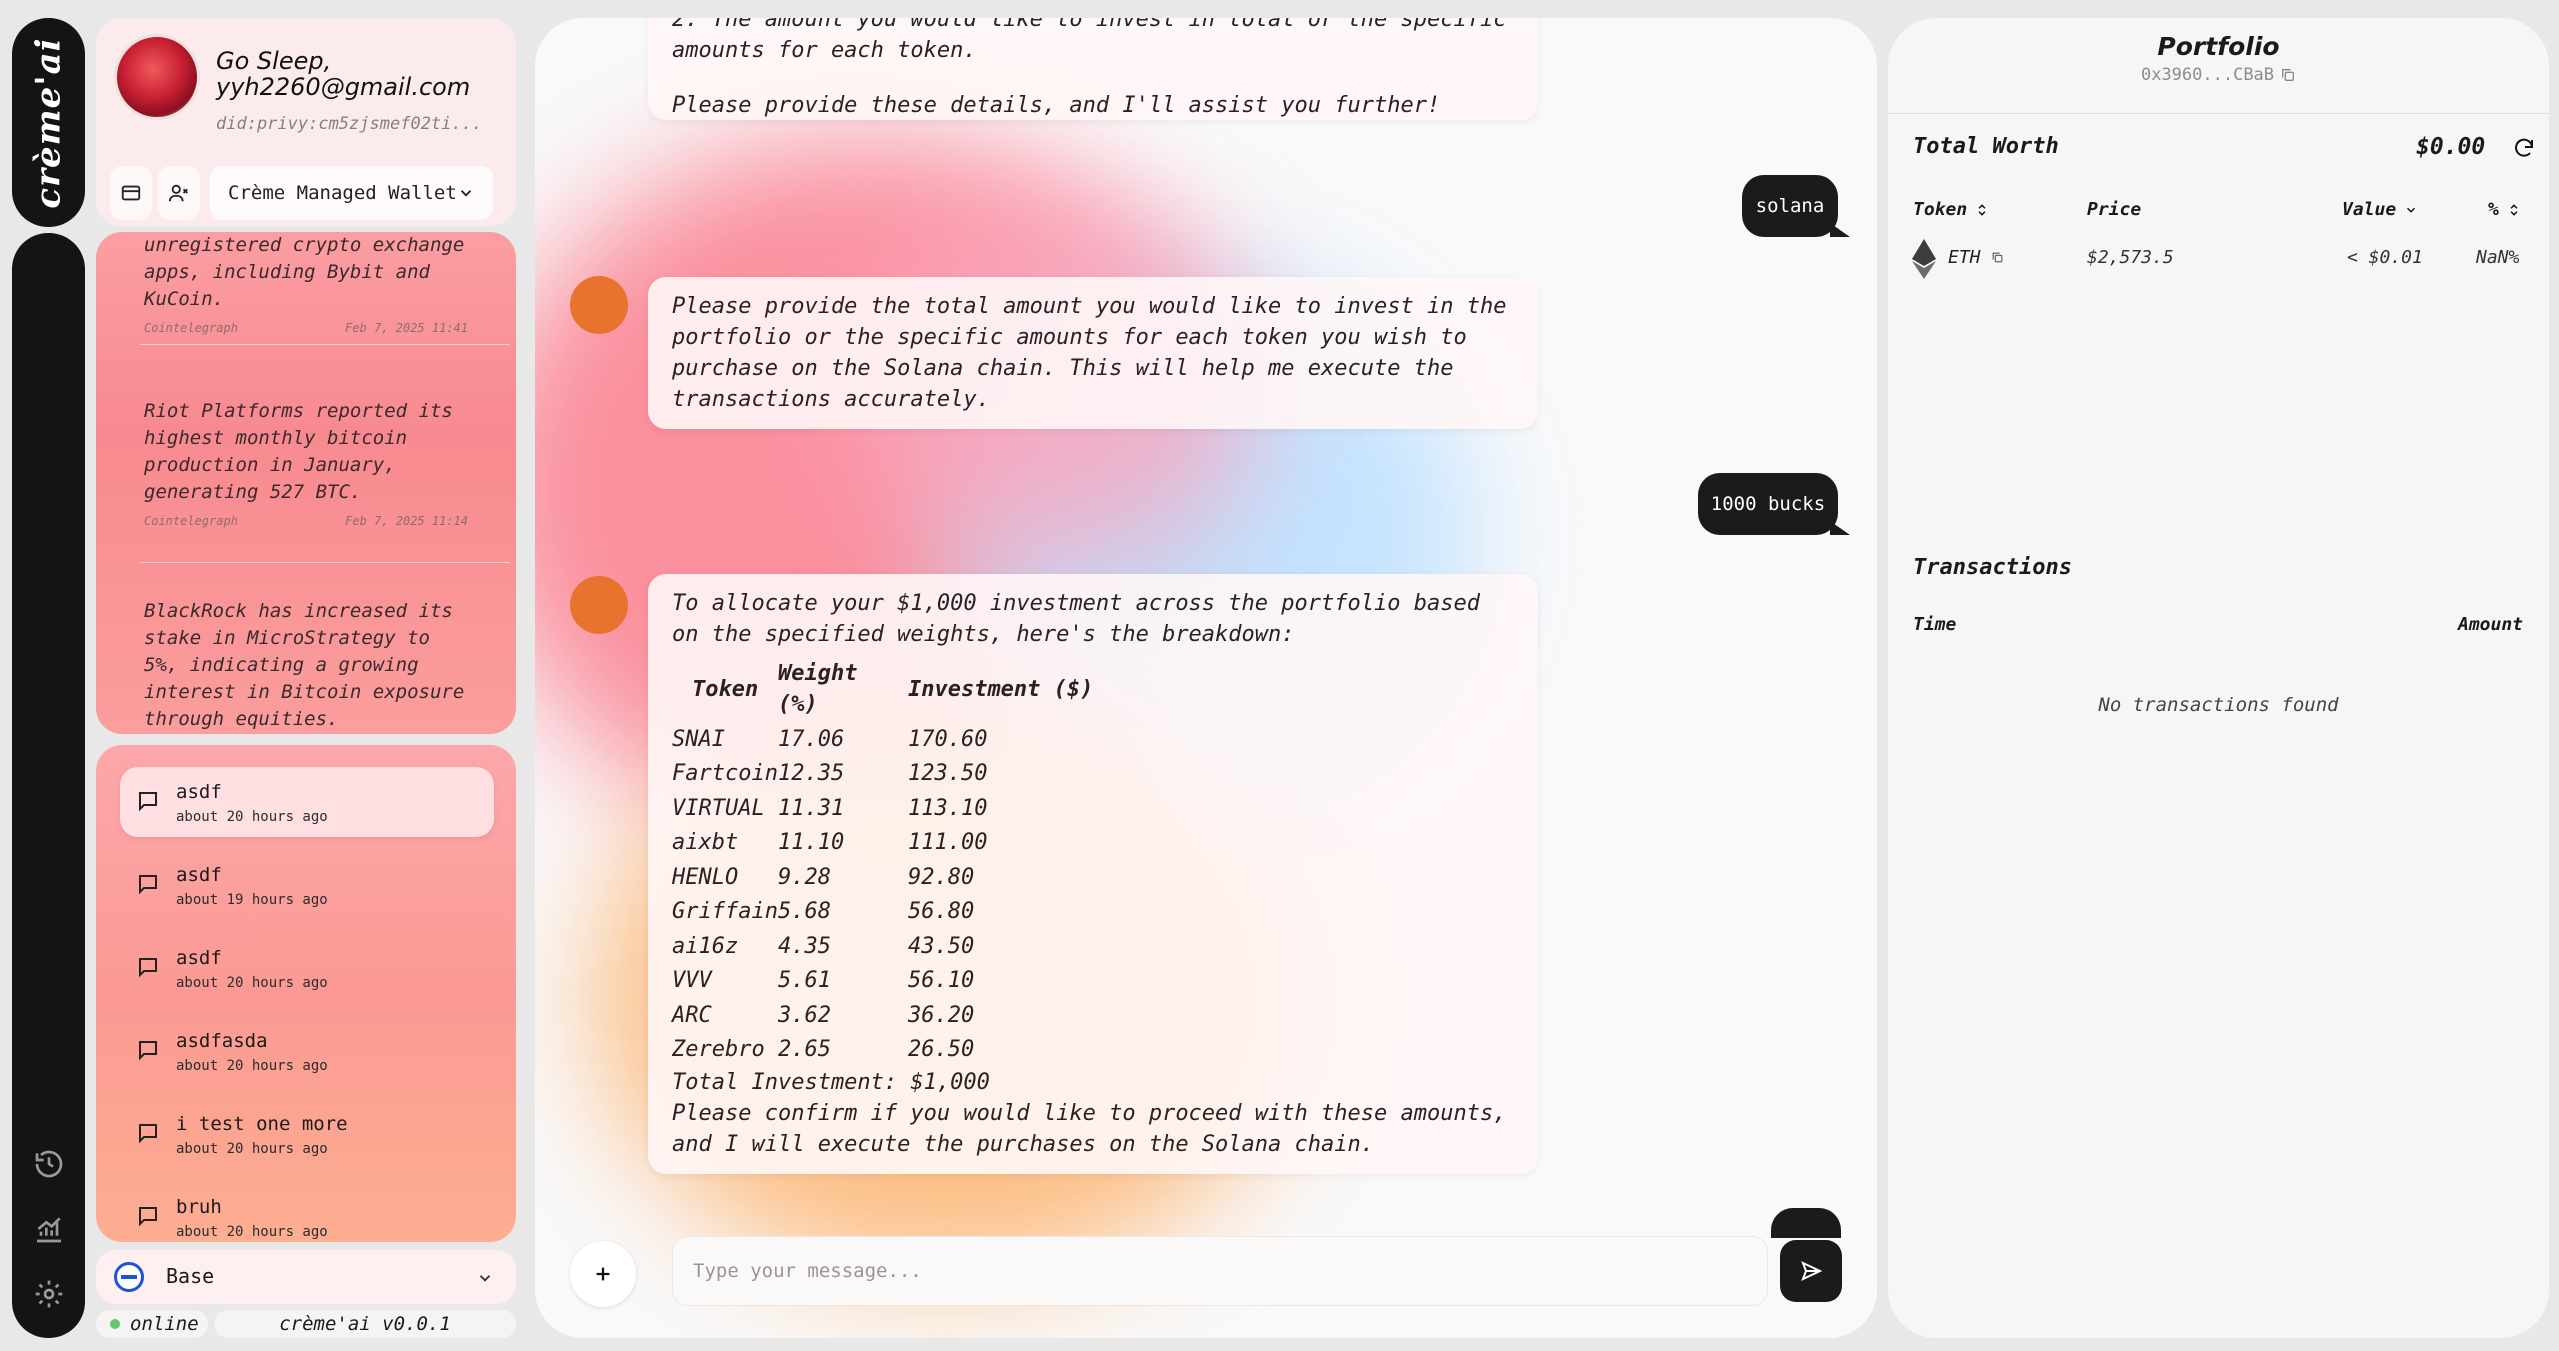  I want to click on table-cell: 11.10, so click(811, 843).